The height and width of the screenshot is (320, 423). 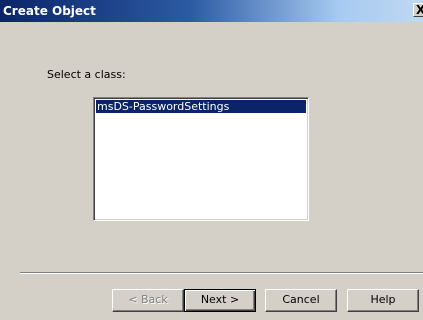 What do you see at coordinates (211, 11) in the screenshot?
I see `title-bar: Create Object X` at bounding box center [211, 11].